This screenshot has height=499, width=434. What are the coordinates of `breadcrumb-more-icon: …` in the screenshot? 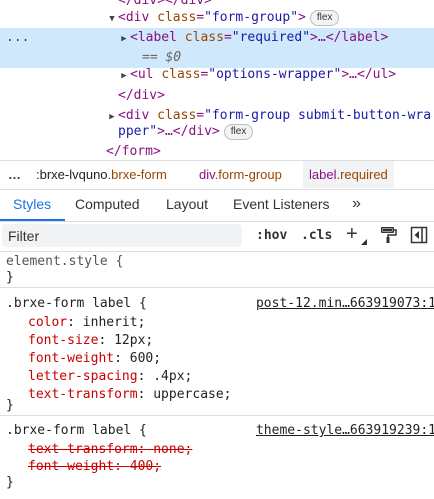 It's located at (14, 174).